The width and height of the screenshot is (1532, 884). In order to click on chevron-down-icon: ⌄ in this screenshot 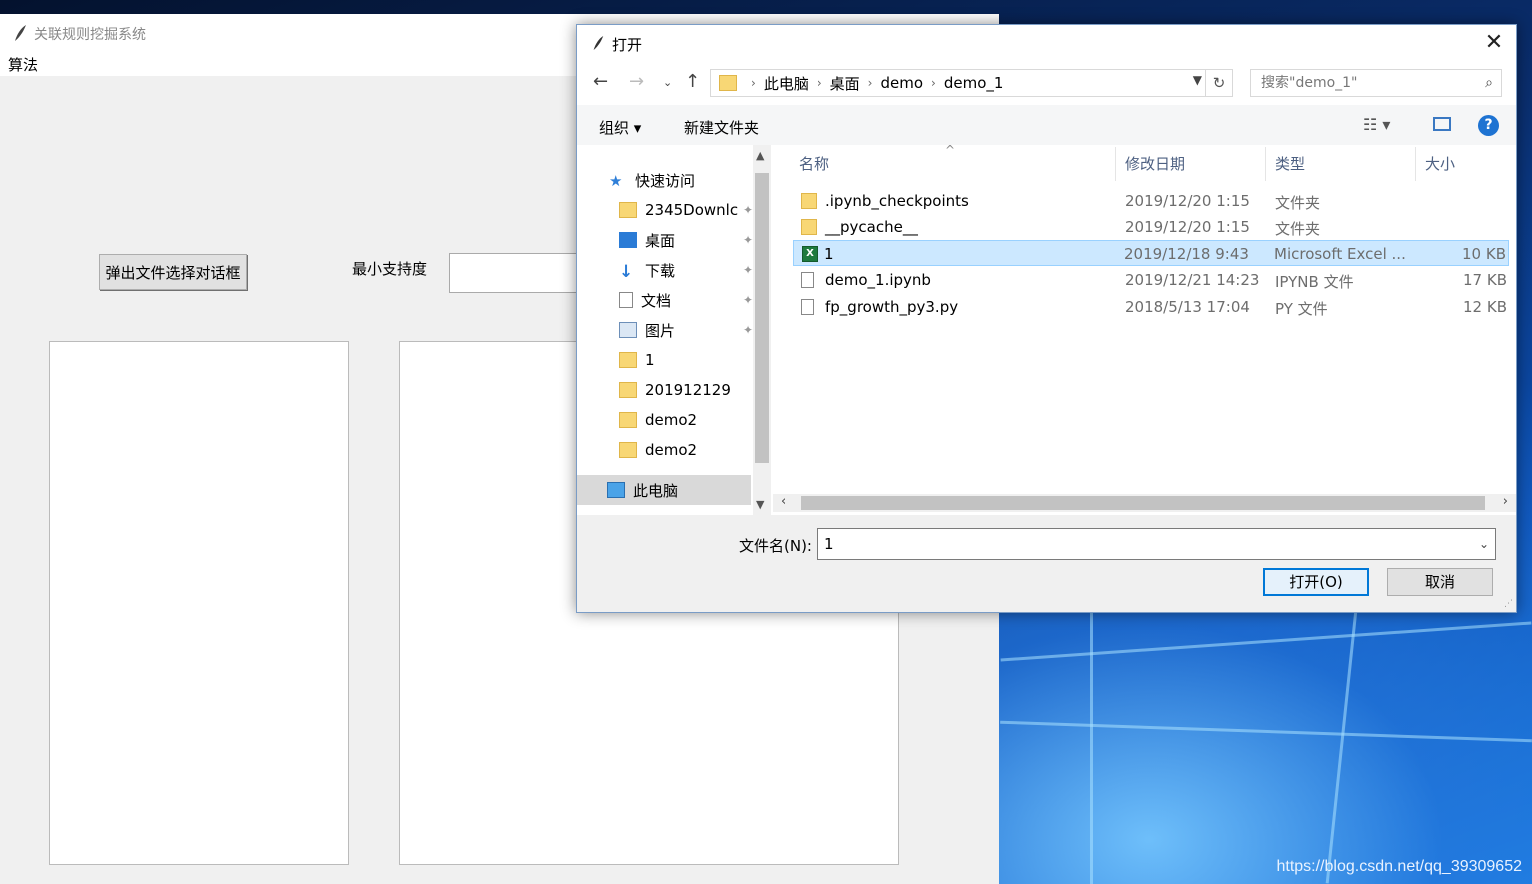, I will do `click(1484, 544)`.